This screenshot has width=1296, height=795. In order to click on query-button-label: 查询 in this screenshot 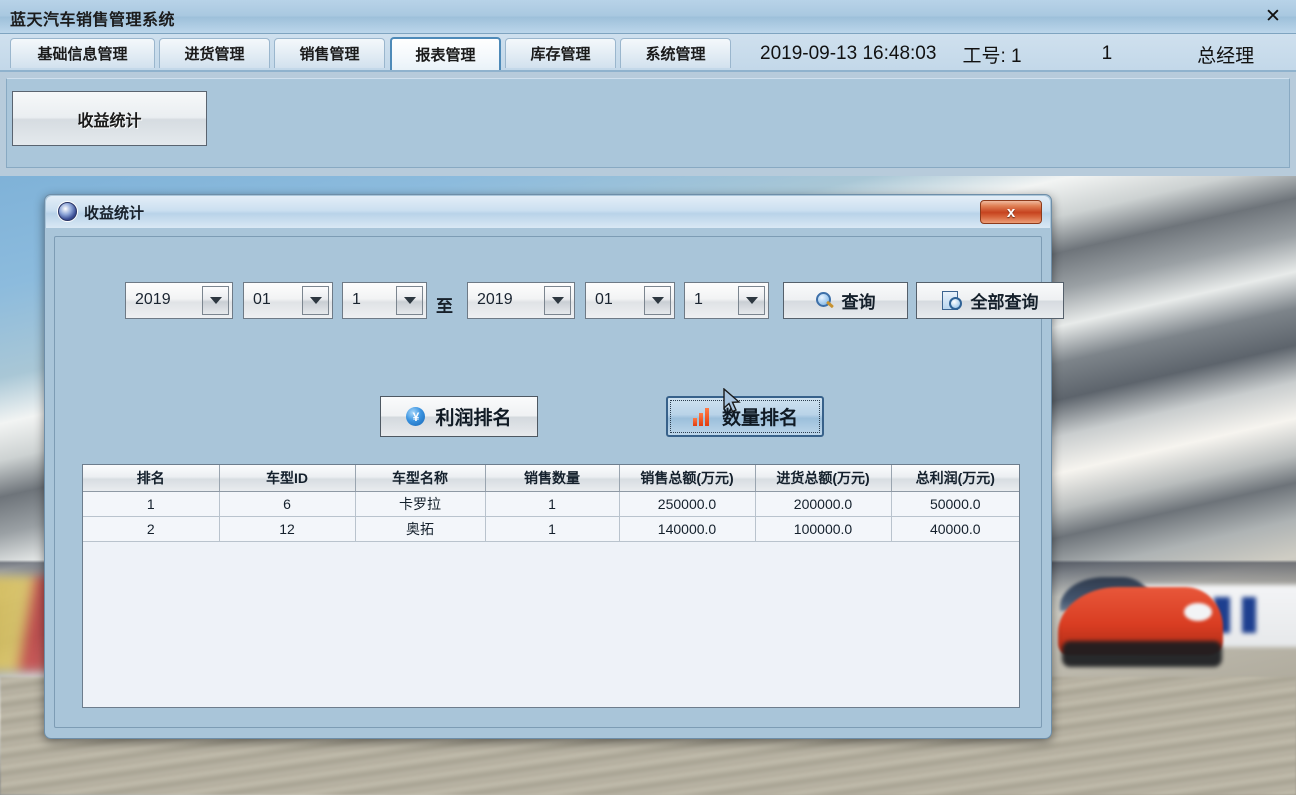, I will do `click(858, 302)`.